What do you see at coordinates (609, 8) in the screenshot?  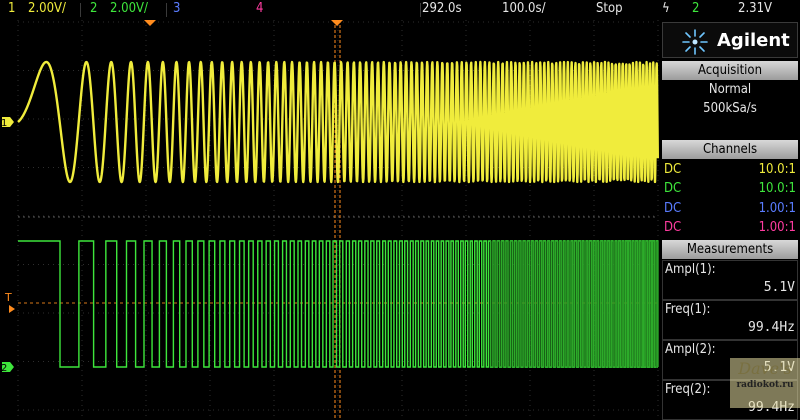 I see `run-state: Stop` at bounding box center [609, 8].